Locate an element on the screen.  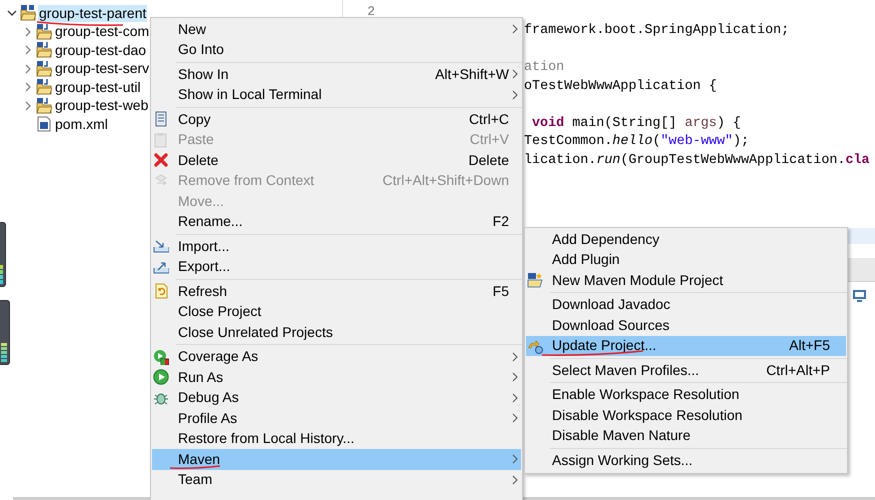
code-line: void main(String[] args) { is located at coordinates (636, 123).